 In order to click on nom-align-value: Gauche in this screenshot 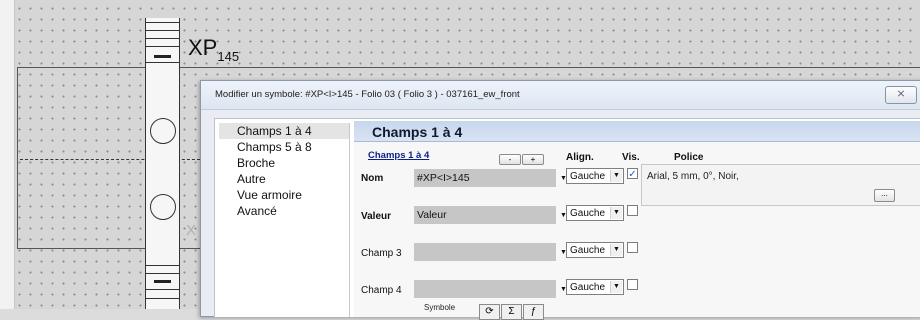, I will do `click(588, 176)`.